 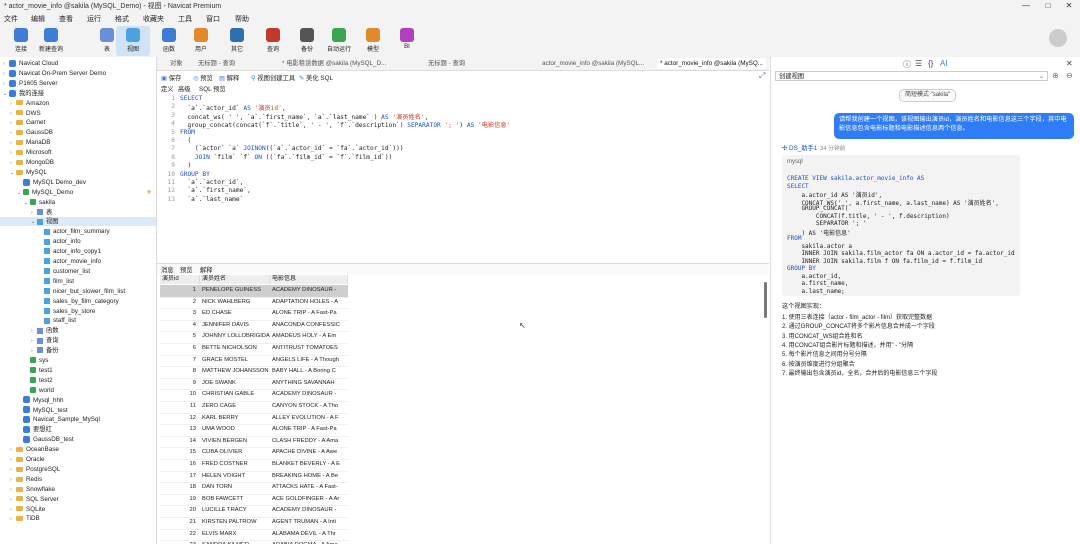 I want to click on table-cell: HELEN VOIGHT, so click(x=236, y=477).